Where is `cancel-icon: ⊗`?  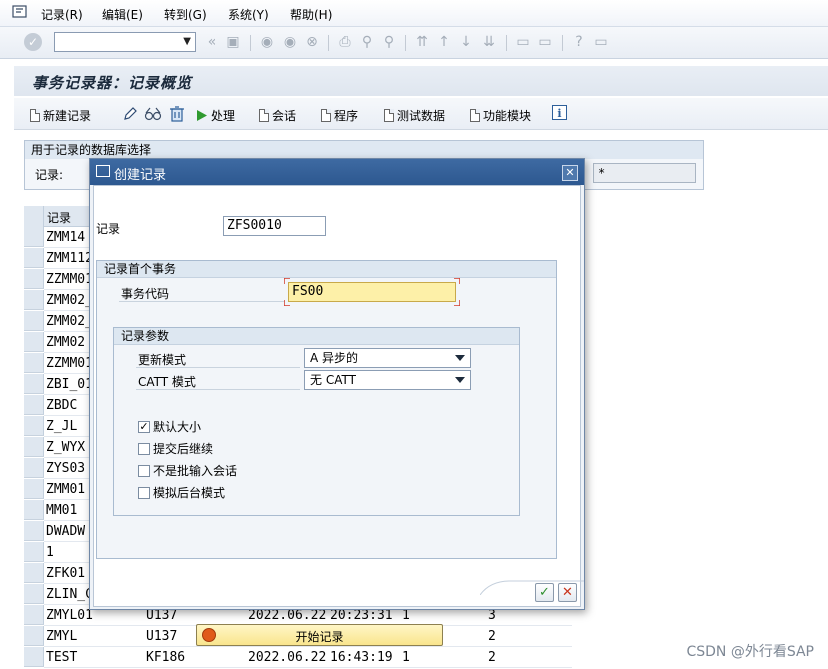
cancel-icon: ⊗ is located at coordinates (312, 42).